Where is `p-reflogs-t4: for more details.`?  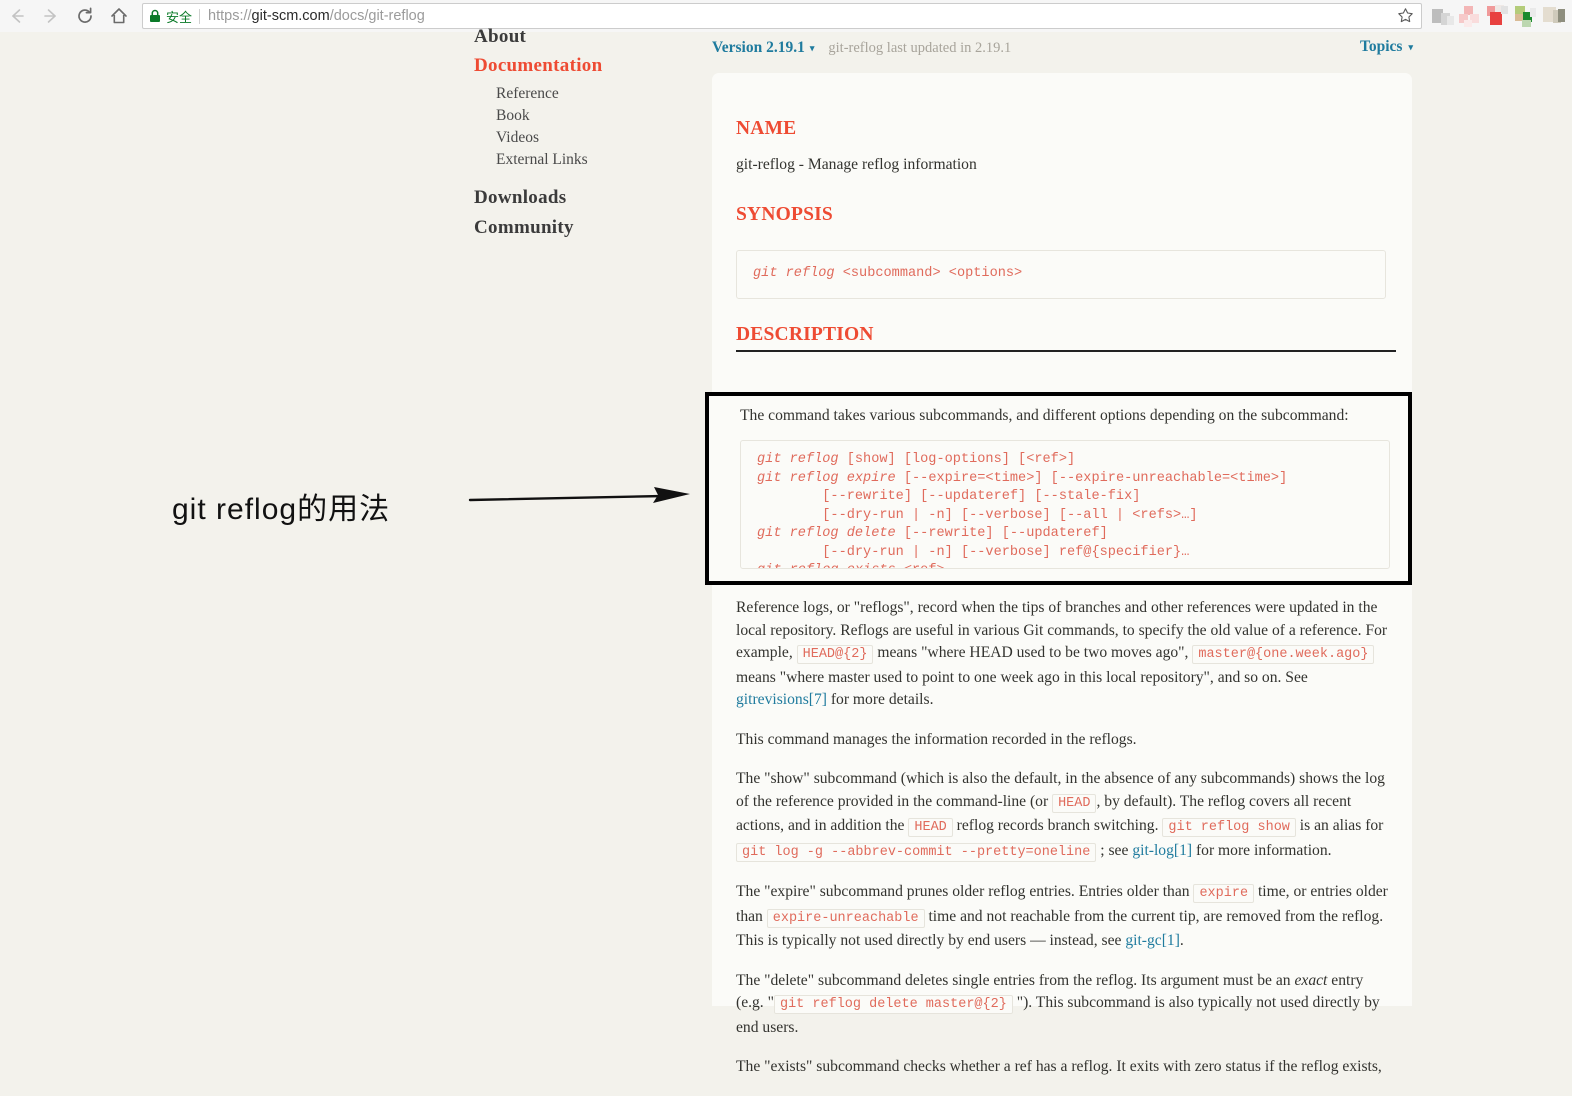 p-reflogs-t4: for more details. is located at coordinates (880, 699).